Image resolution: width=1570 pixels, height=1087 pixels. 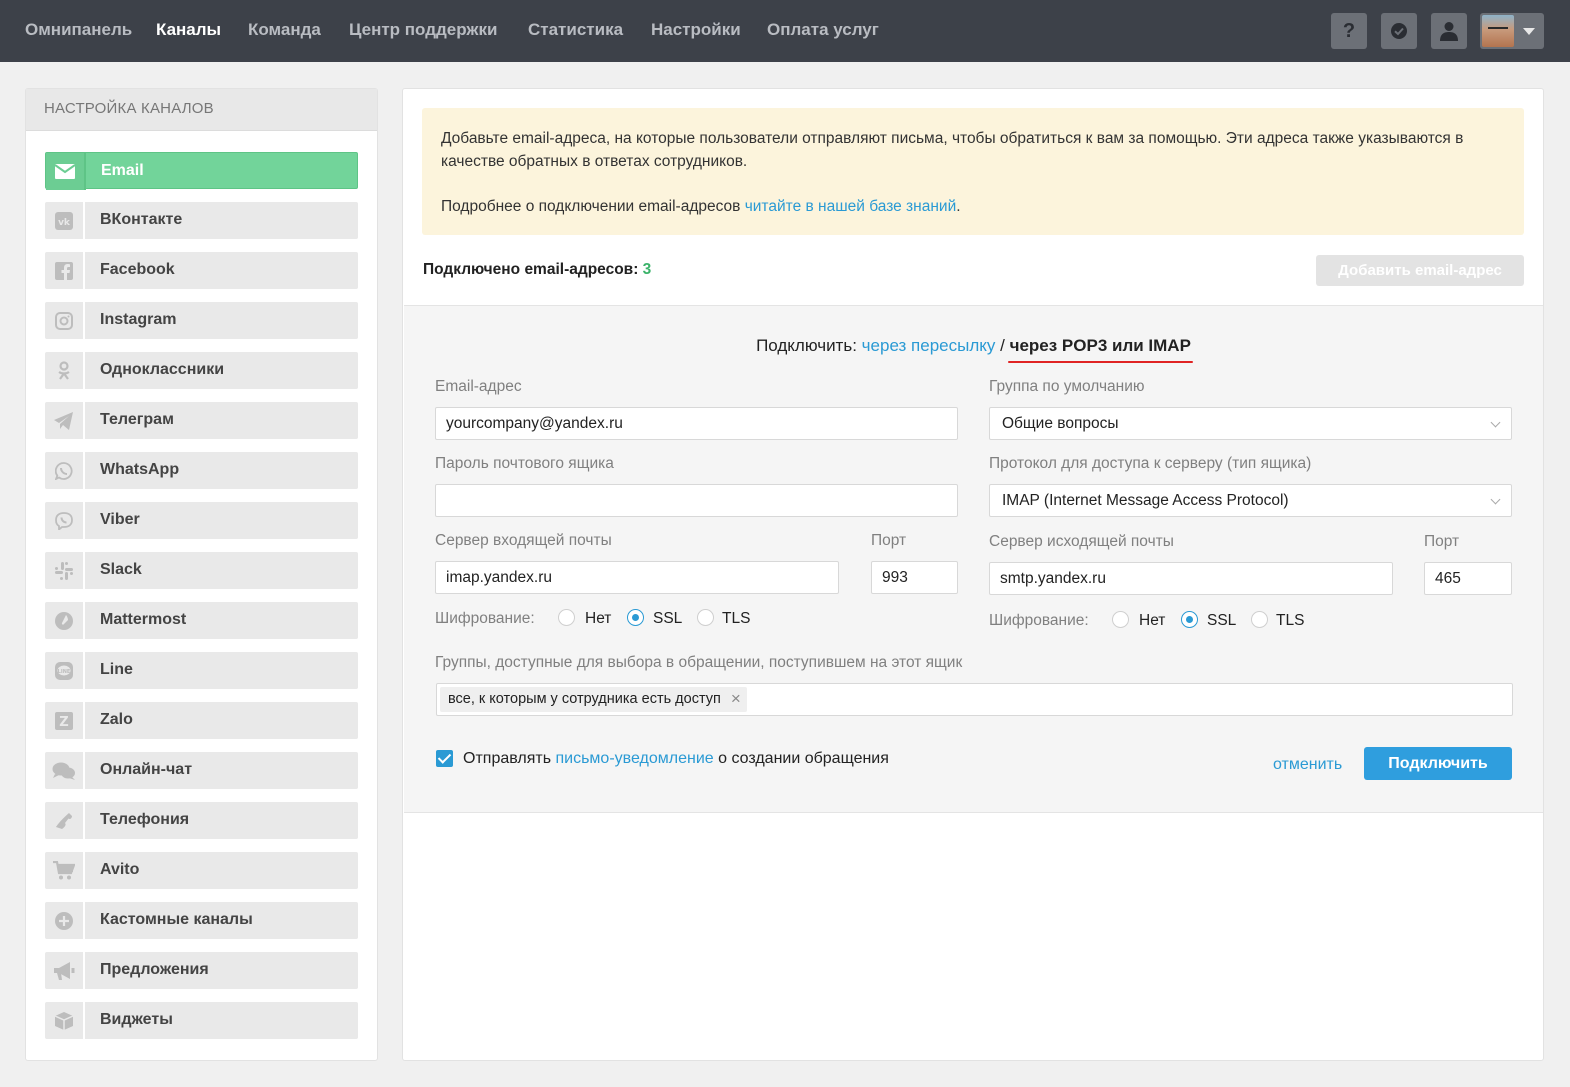 I want to click on nav-channels: Каналы, so click(x=188, y=30).